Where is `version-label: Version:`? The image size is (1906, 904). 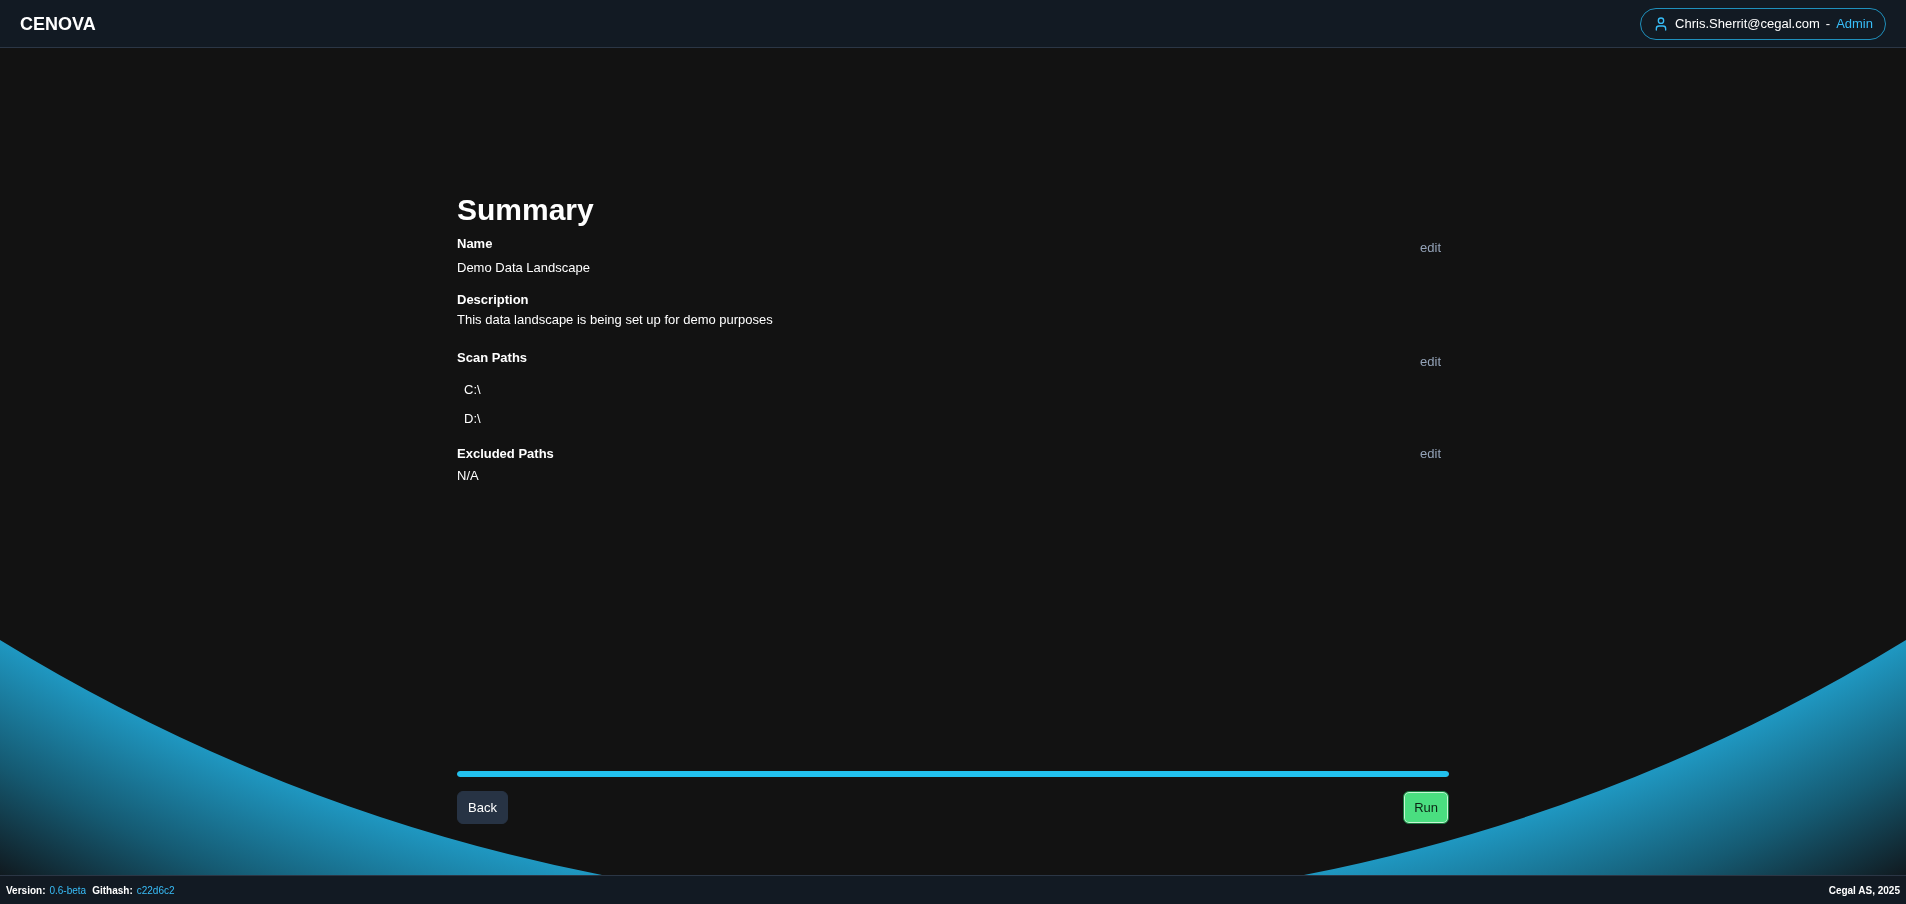 version-label: Version: is located at coordinates (26, 890).